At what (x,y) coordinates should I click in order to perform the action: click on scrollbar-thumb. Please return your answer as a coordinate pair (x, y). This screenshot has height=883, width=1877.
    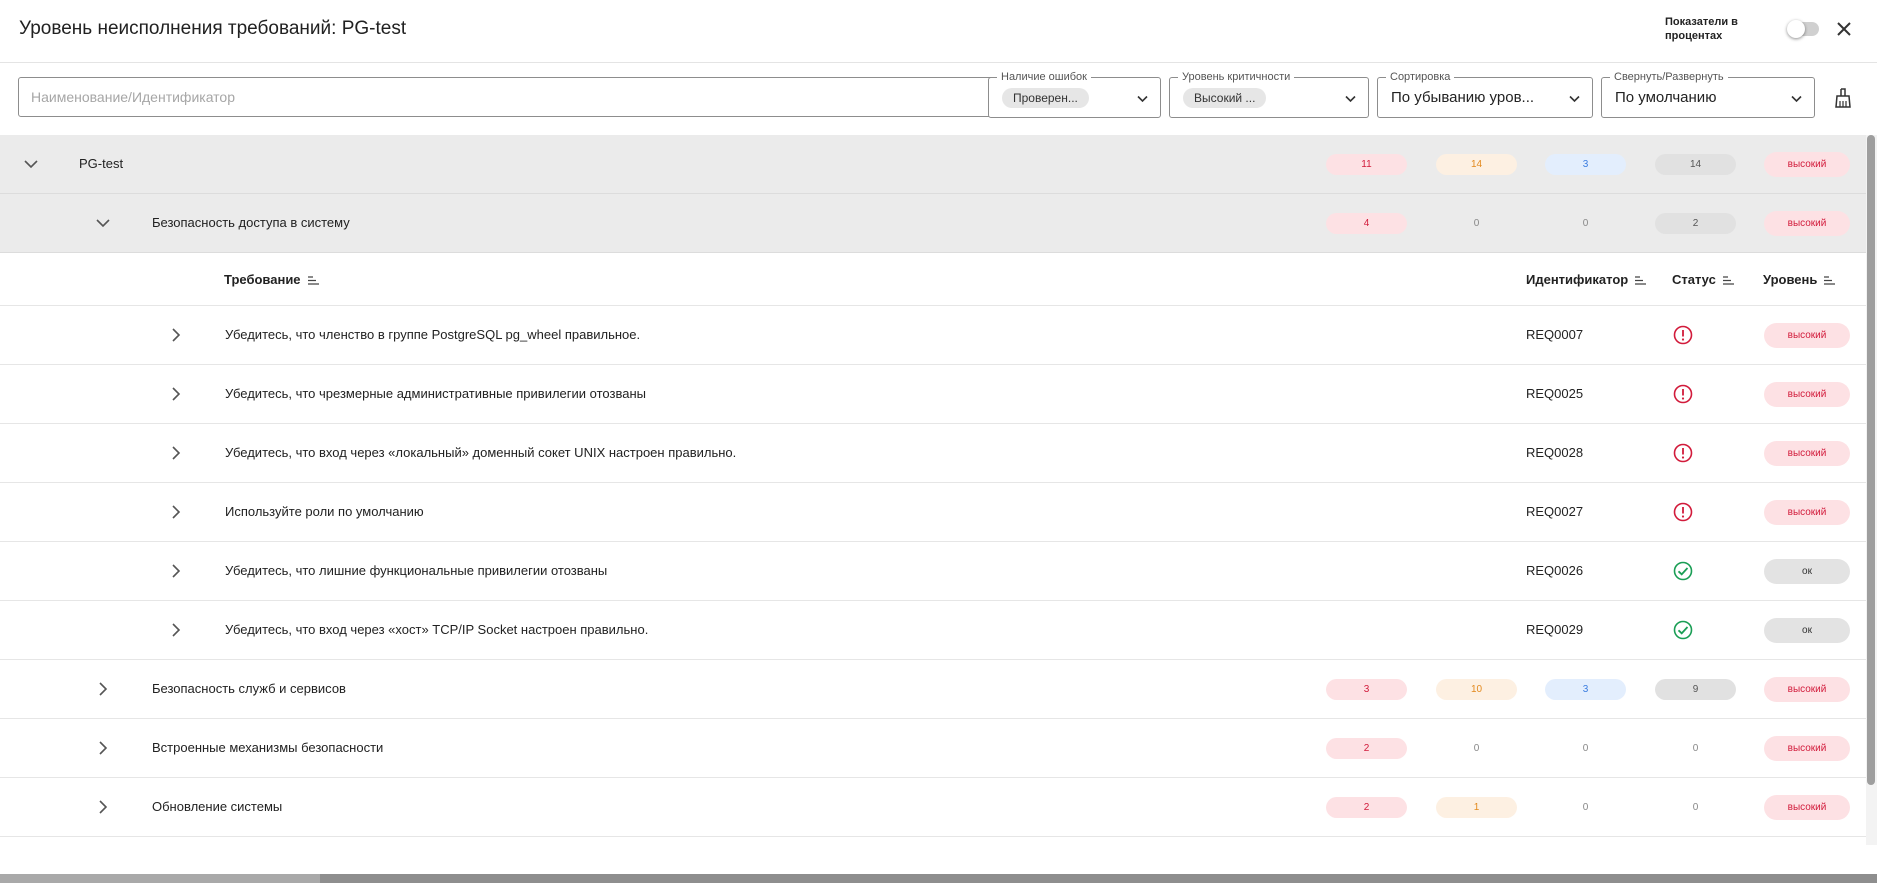
    Looking at the image, I should click on (1871, 460).